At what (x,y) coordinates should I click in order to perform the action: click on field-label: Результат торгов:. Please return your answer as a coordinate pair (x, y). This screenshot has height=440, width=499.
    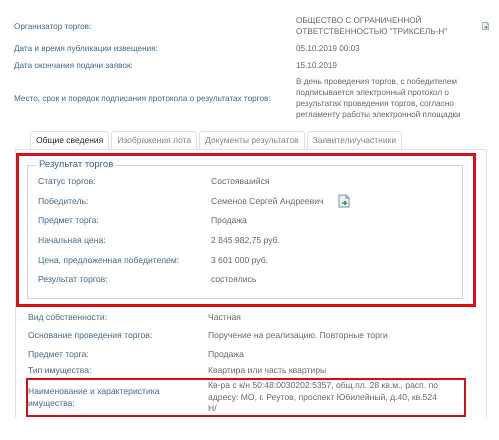
    Looking at the image, I should click on (73, 280).